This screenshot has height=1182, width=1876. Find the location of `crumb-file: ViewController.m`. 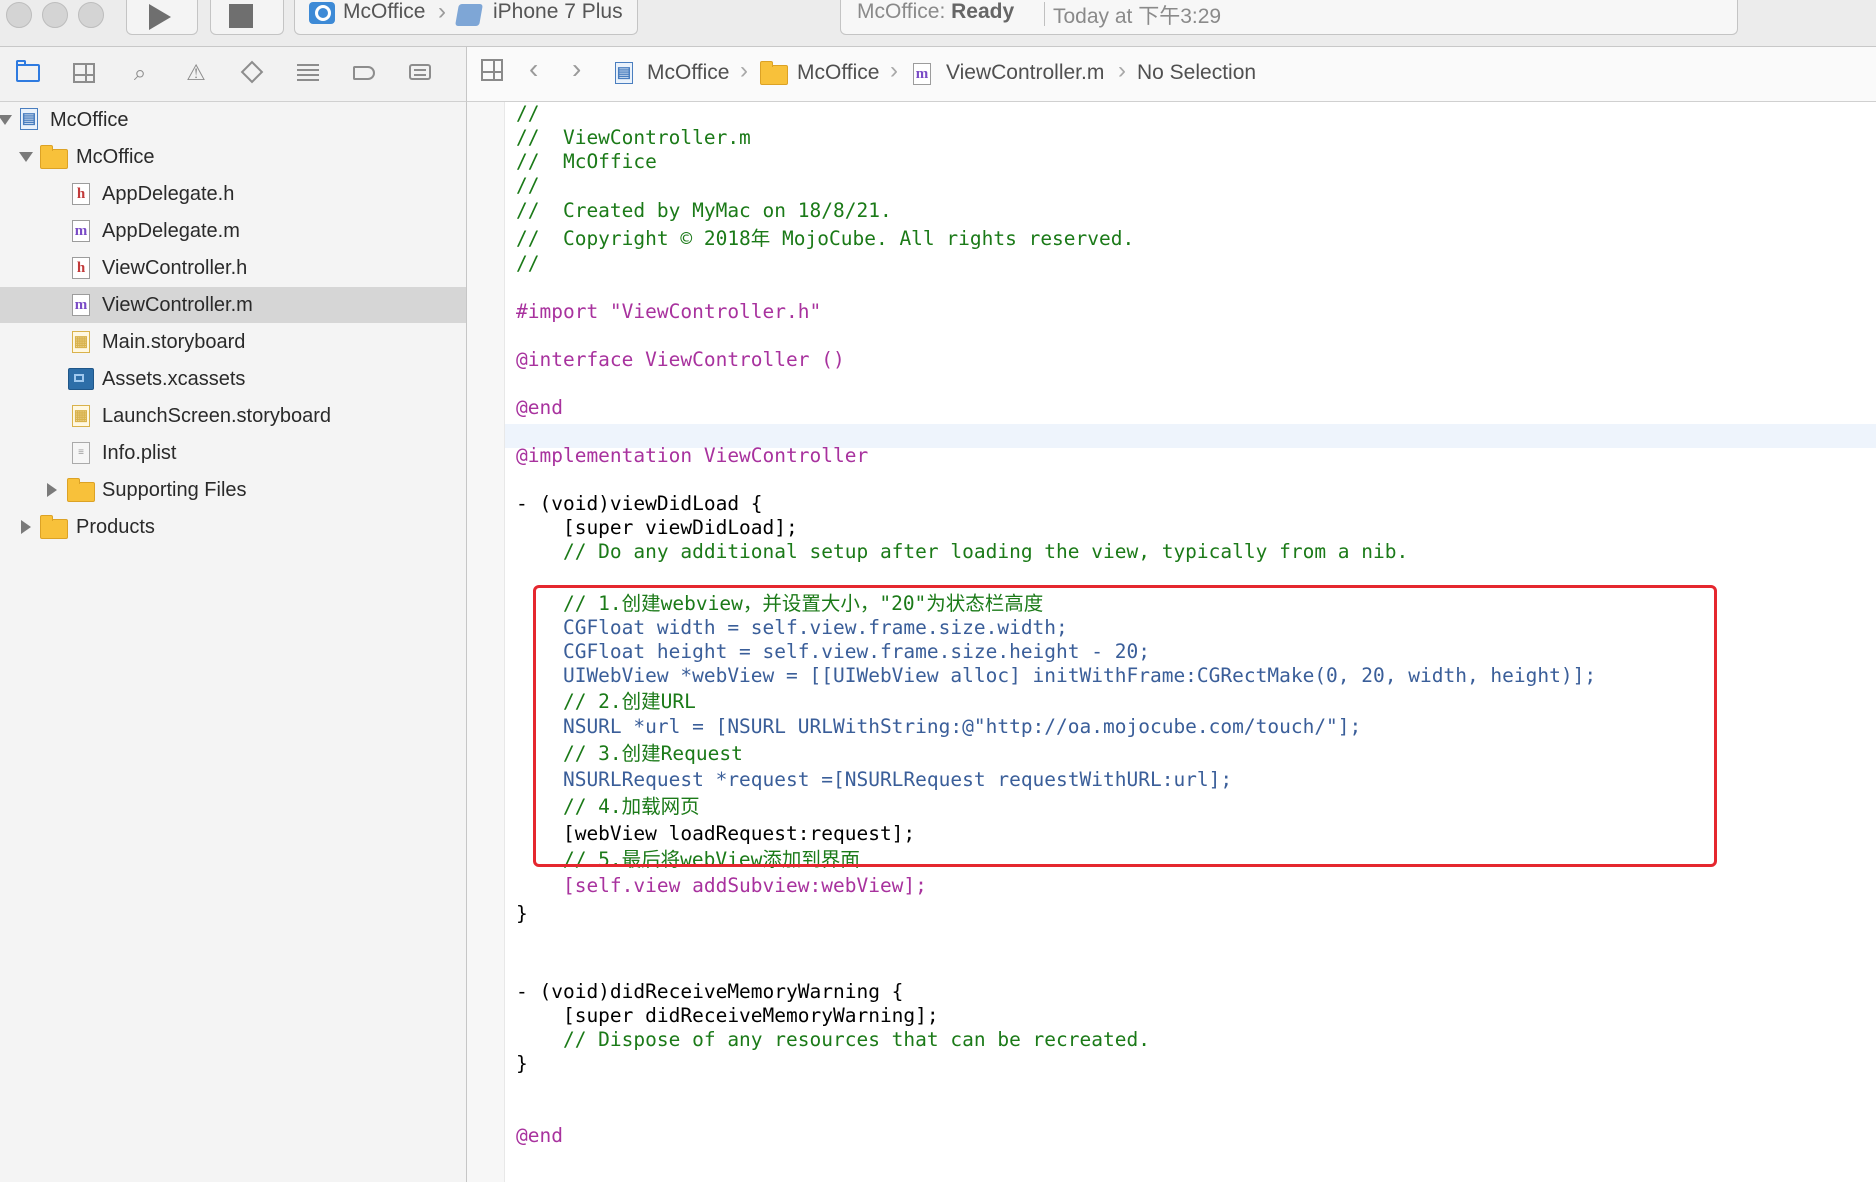

crumb-file: ViewController.m is located at coordinates (1025, 73).